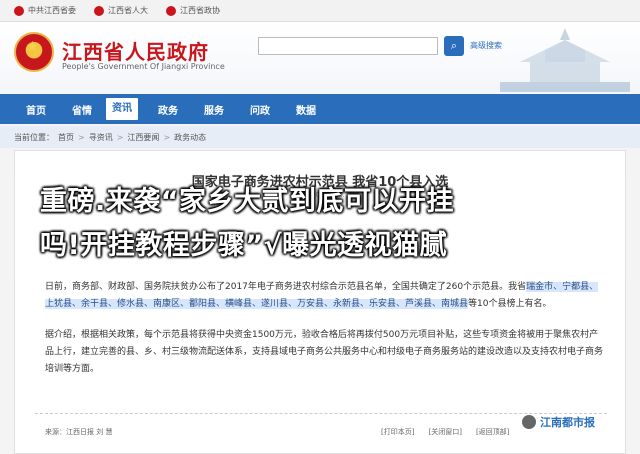  What do you see at coordinates (128, 10) in the screenshot?
I see `topbar-link-label: 江西省人大` at bounding box center [128, 10].